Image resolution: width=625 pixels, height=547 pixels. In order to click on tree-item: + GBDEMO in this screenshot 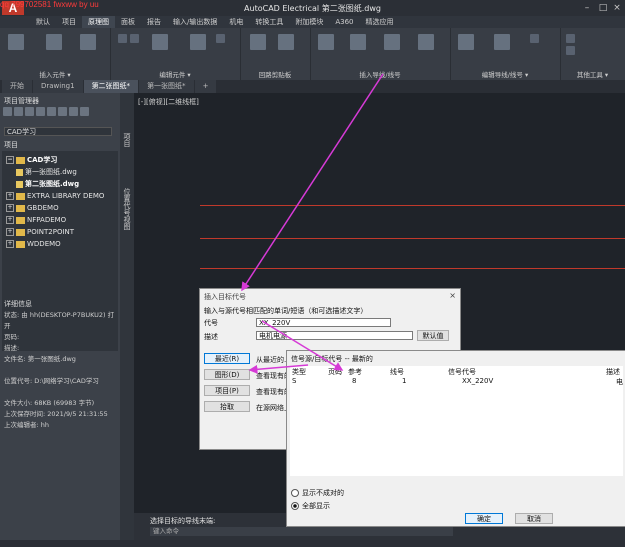, I will do `click(32, 208)`.